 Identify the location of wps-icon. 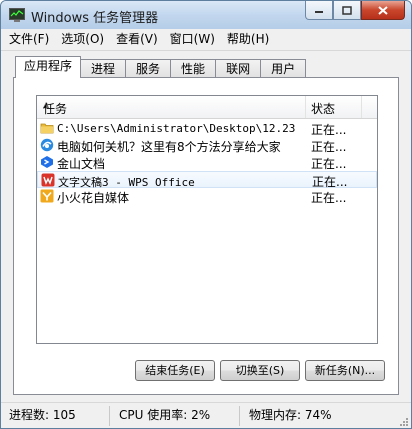
(48, 180).